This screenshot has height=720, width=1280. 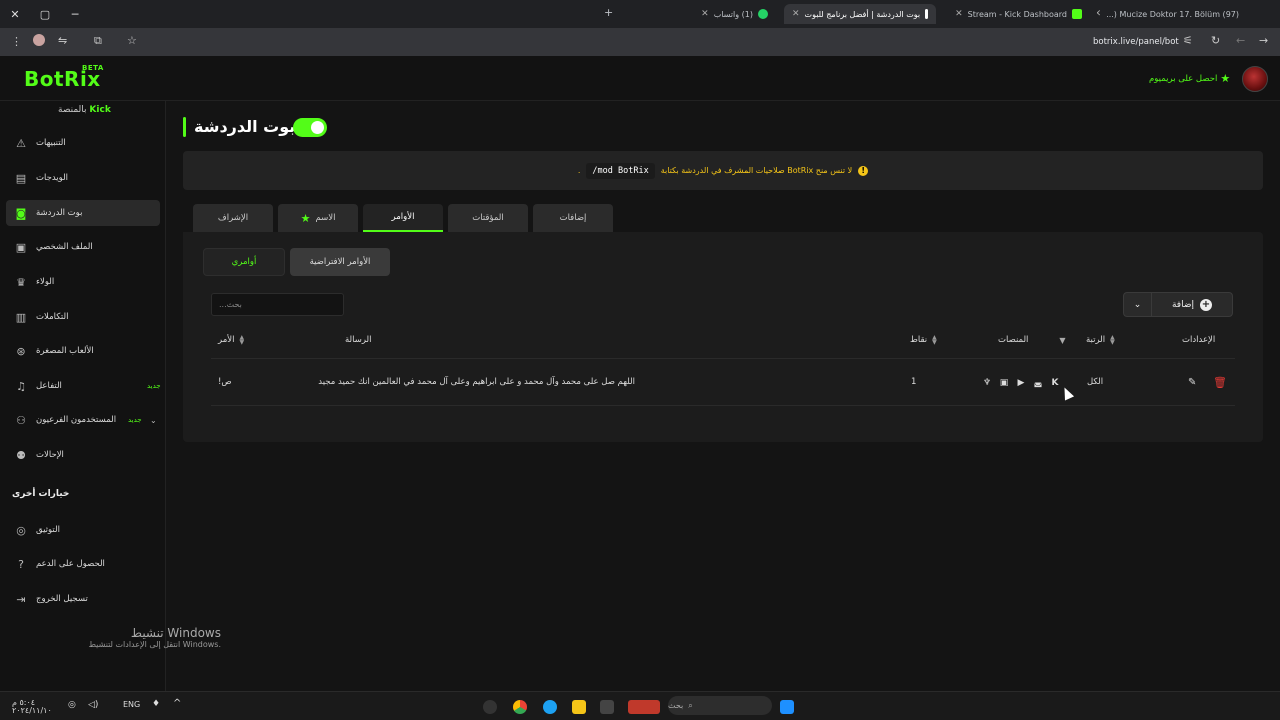 What do you see at coordinates (579, 707) in the screenshot?
I see `file-explorer-icon` at bounding box center [579, 707].